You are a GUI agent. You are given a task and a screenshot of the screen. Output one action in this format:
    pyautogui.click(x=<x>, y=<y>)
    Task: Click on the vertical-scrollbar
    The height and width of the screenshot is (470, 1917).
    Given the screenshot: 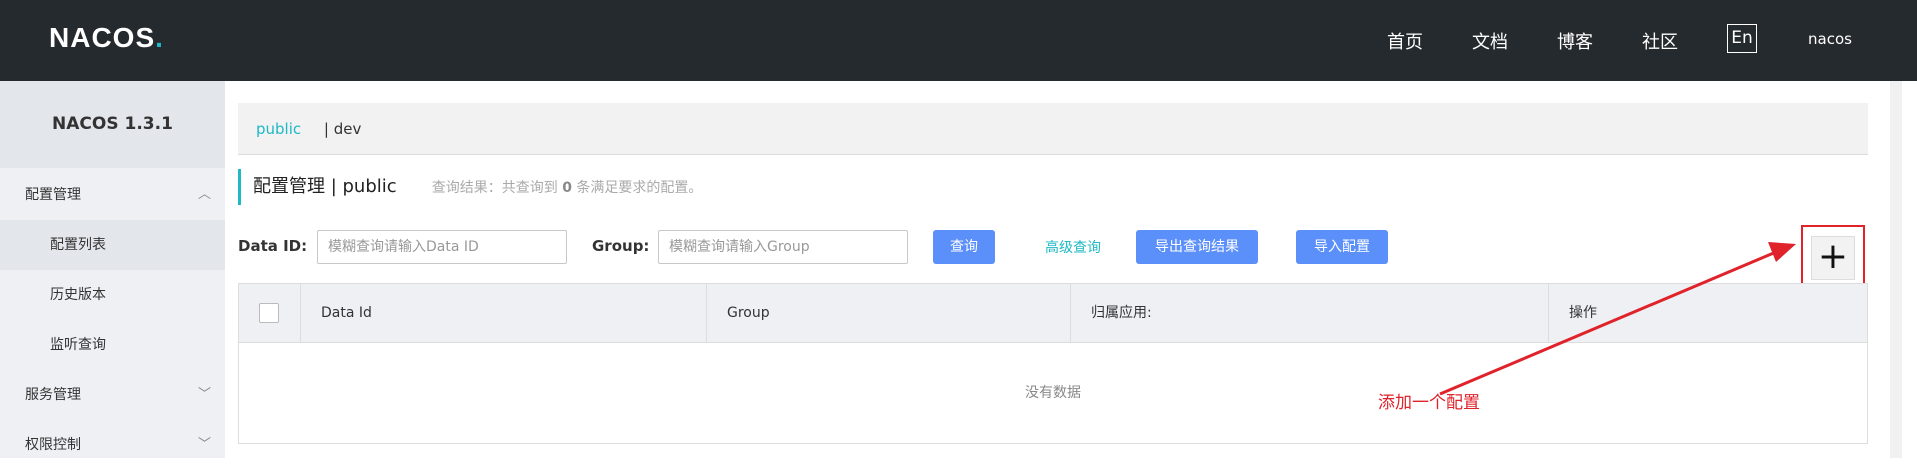 What is the action you would take?
    pyautogui.click(x=1896, y=269)
    